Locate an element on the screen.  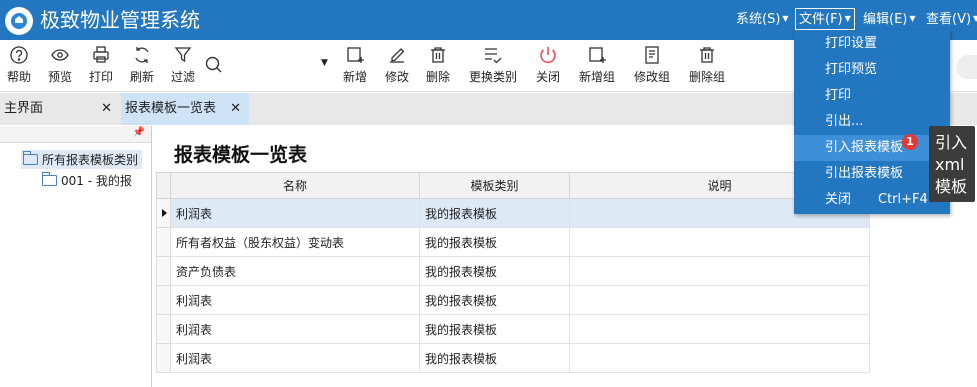
table-header: 名称 模板类别 说明 is located at coordinates (513, 185).